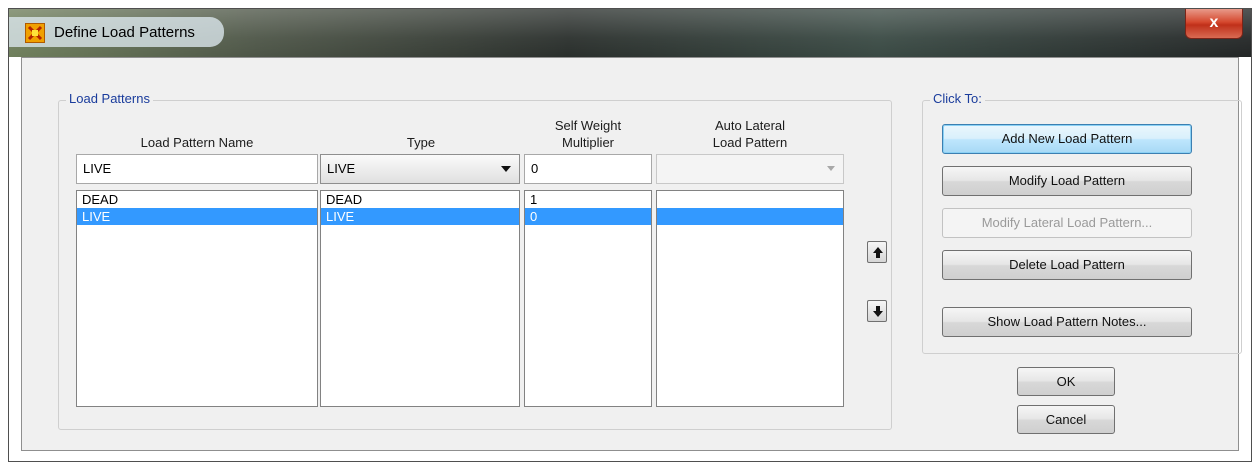  Describe the element at coordinates (420, 169) in the screenshot. I see `type-select: LIVE` at that location.